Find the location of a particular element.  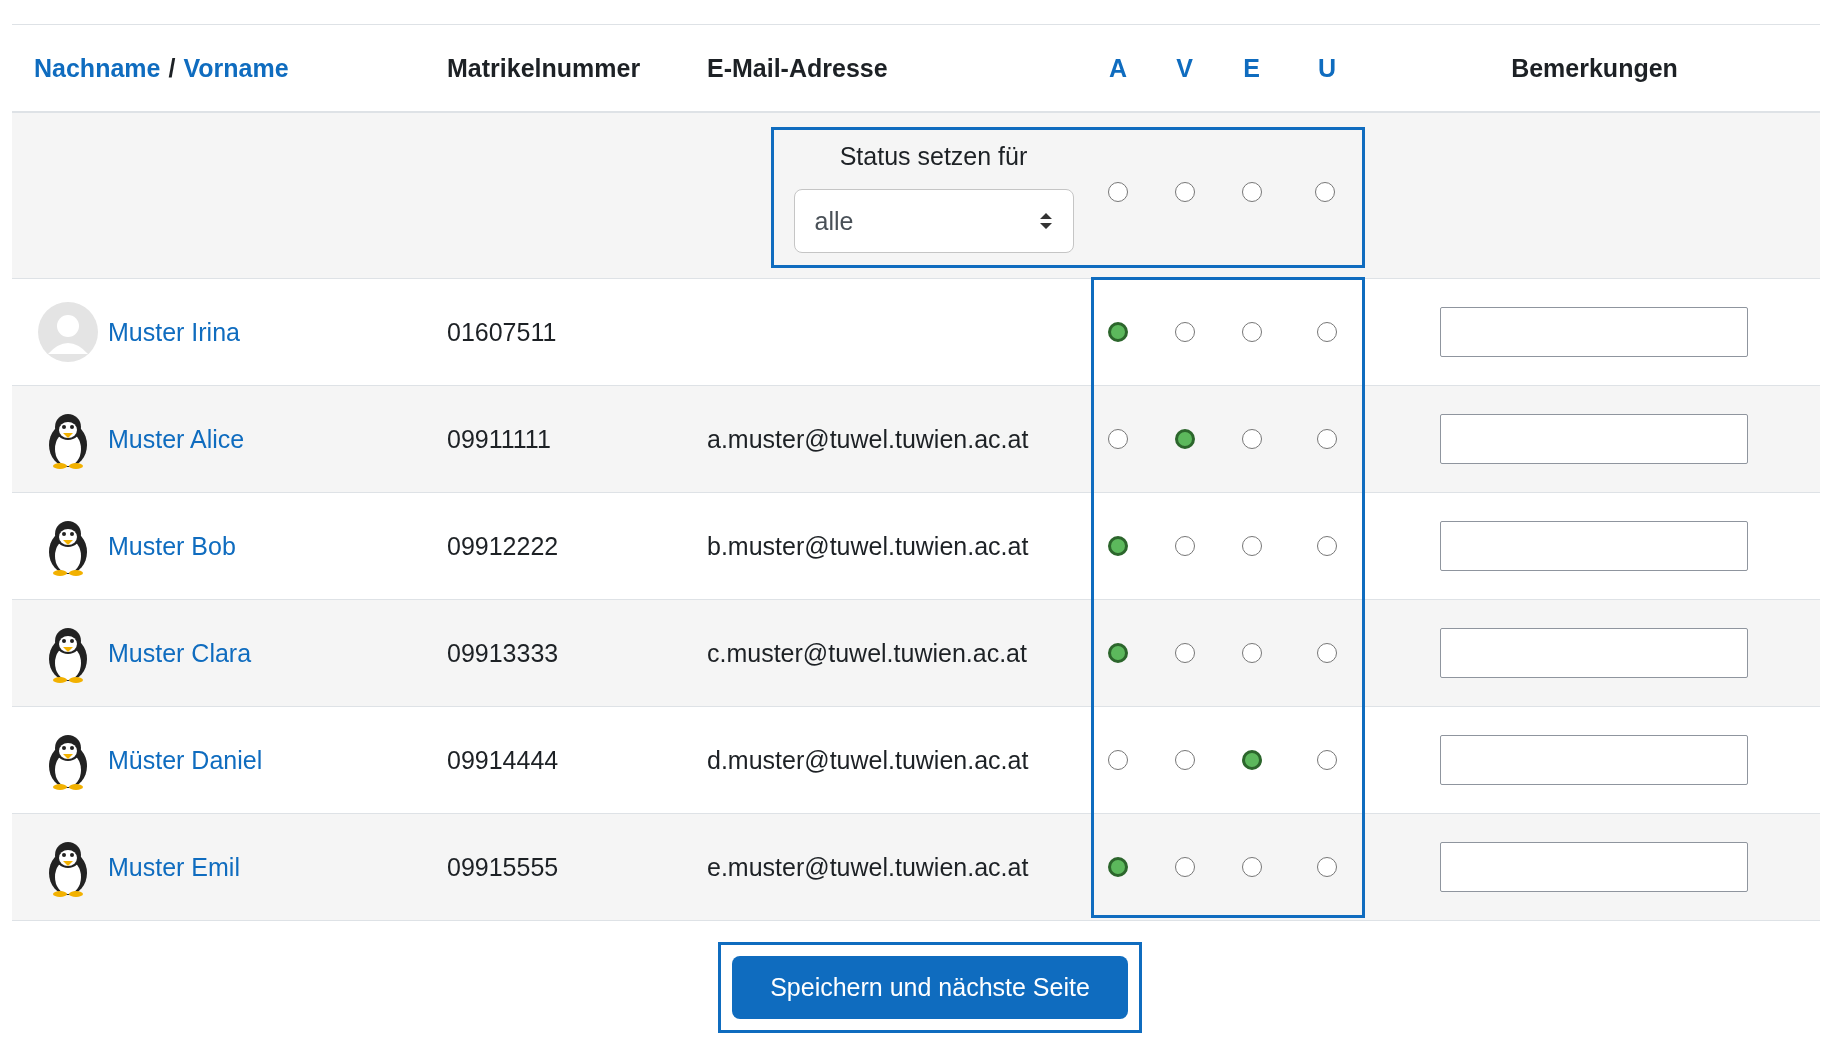

column-header: Bemerkungen is located at coordinates (1594, 68).